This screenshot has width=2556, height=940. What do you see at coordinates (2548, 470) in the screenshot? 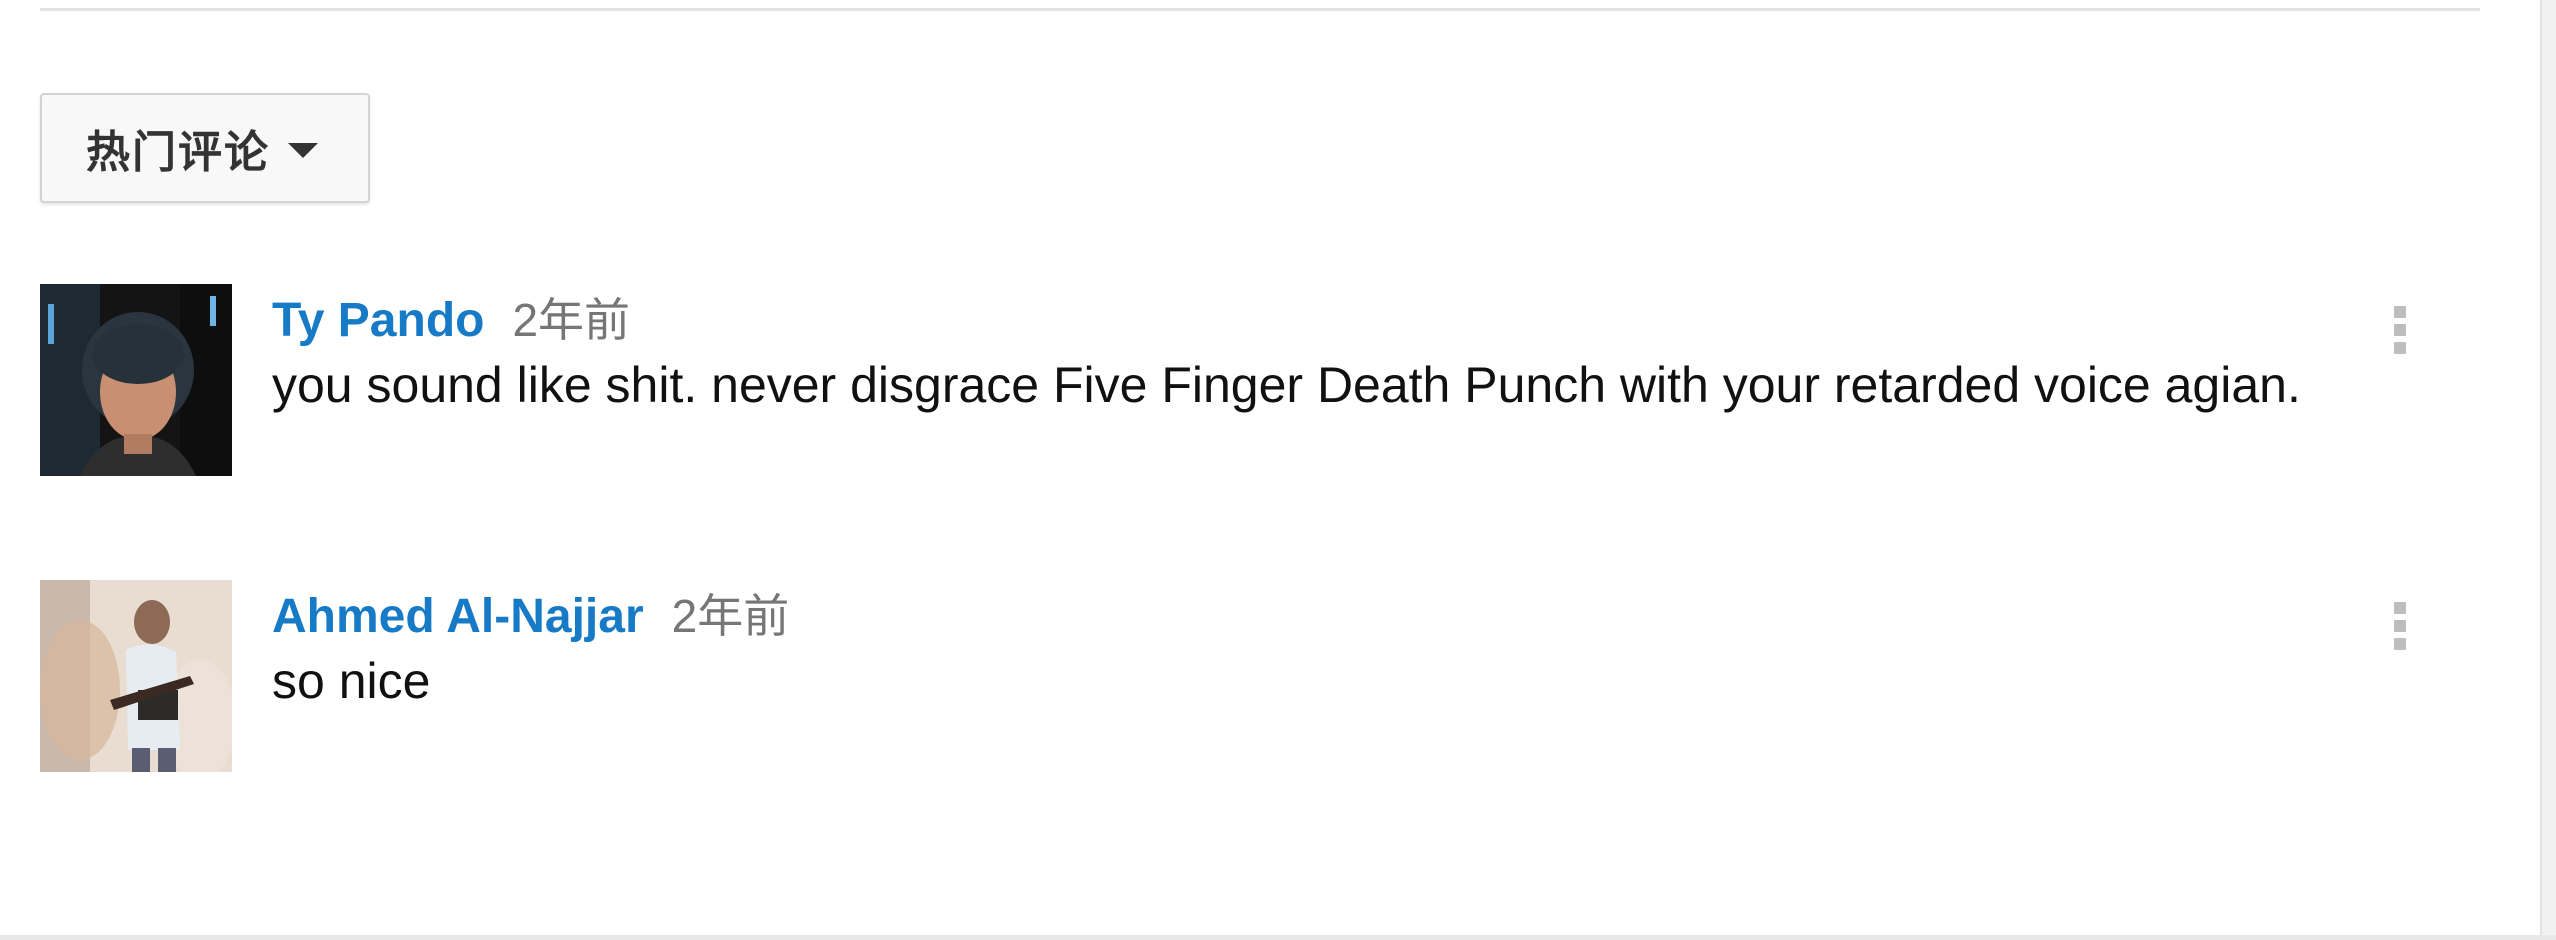
I see `scrollbar-track` at bounding box center [2548, 470].